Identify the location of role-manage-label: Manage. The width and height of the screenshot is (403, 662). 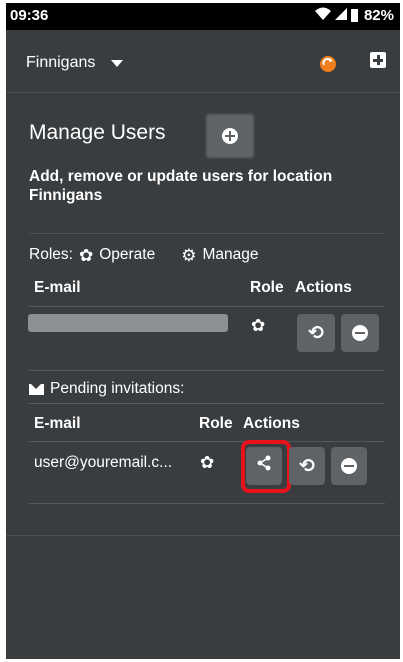
(230, 254).